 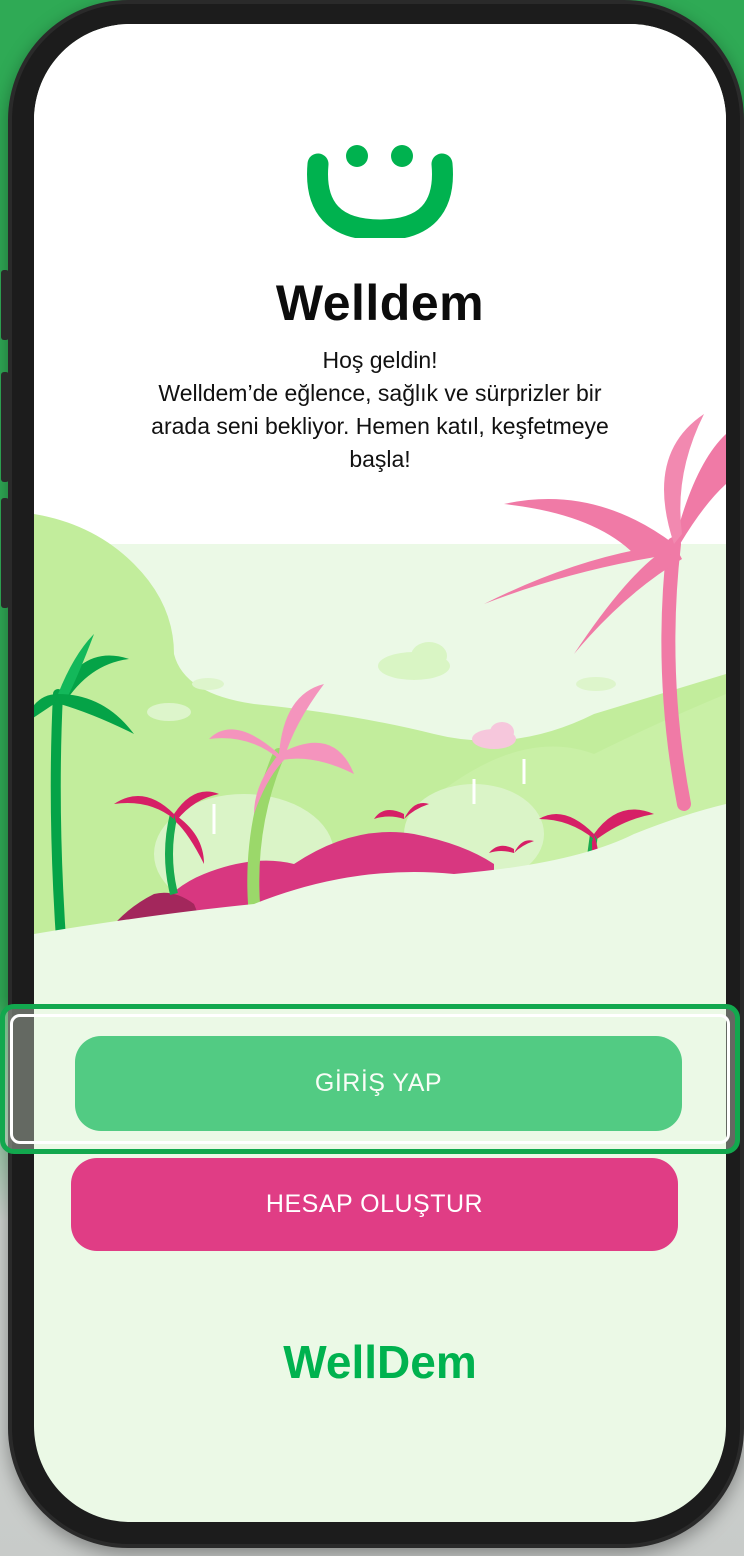 I want to click on smile-logo-icon, so click(x=380, y=191).